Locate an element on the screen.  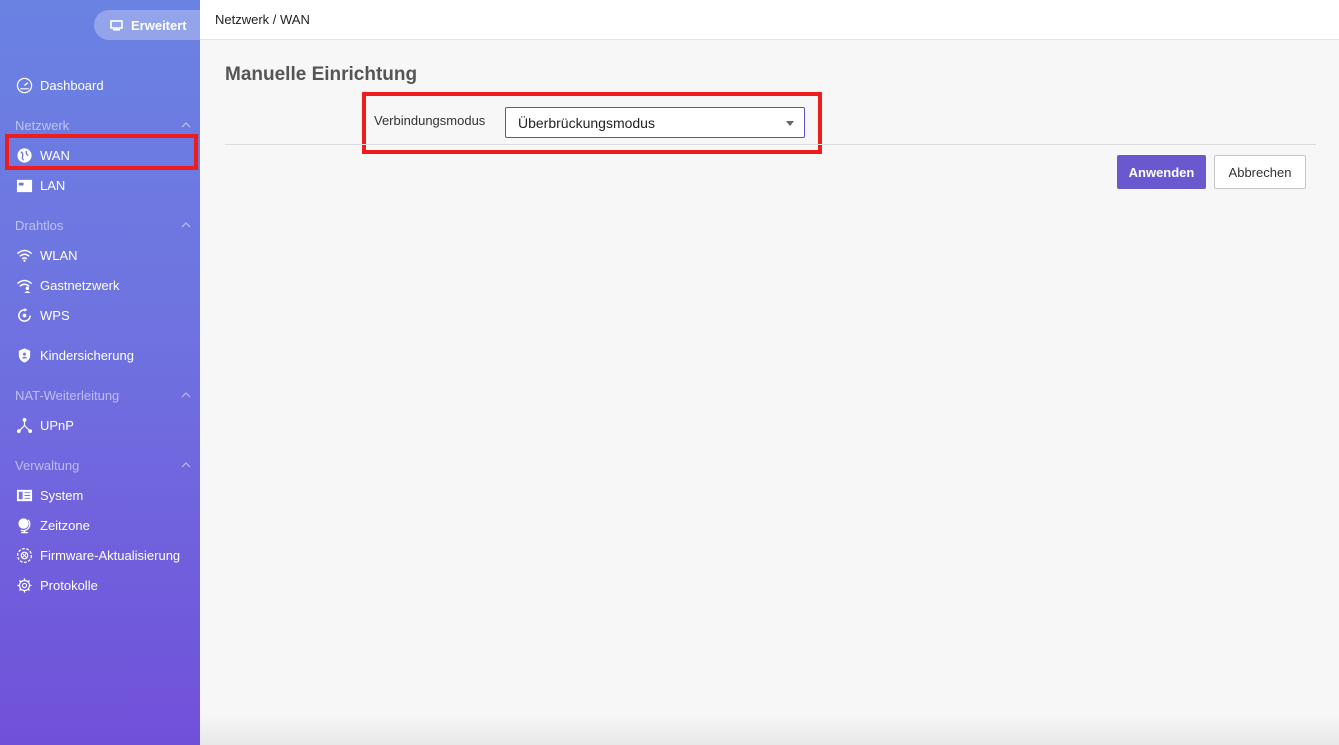
section-header-verwaltung: Verwaltung is located at coordinates (100, 465).